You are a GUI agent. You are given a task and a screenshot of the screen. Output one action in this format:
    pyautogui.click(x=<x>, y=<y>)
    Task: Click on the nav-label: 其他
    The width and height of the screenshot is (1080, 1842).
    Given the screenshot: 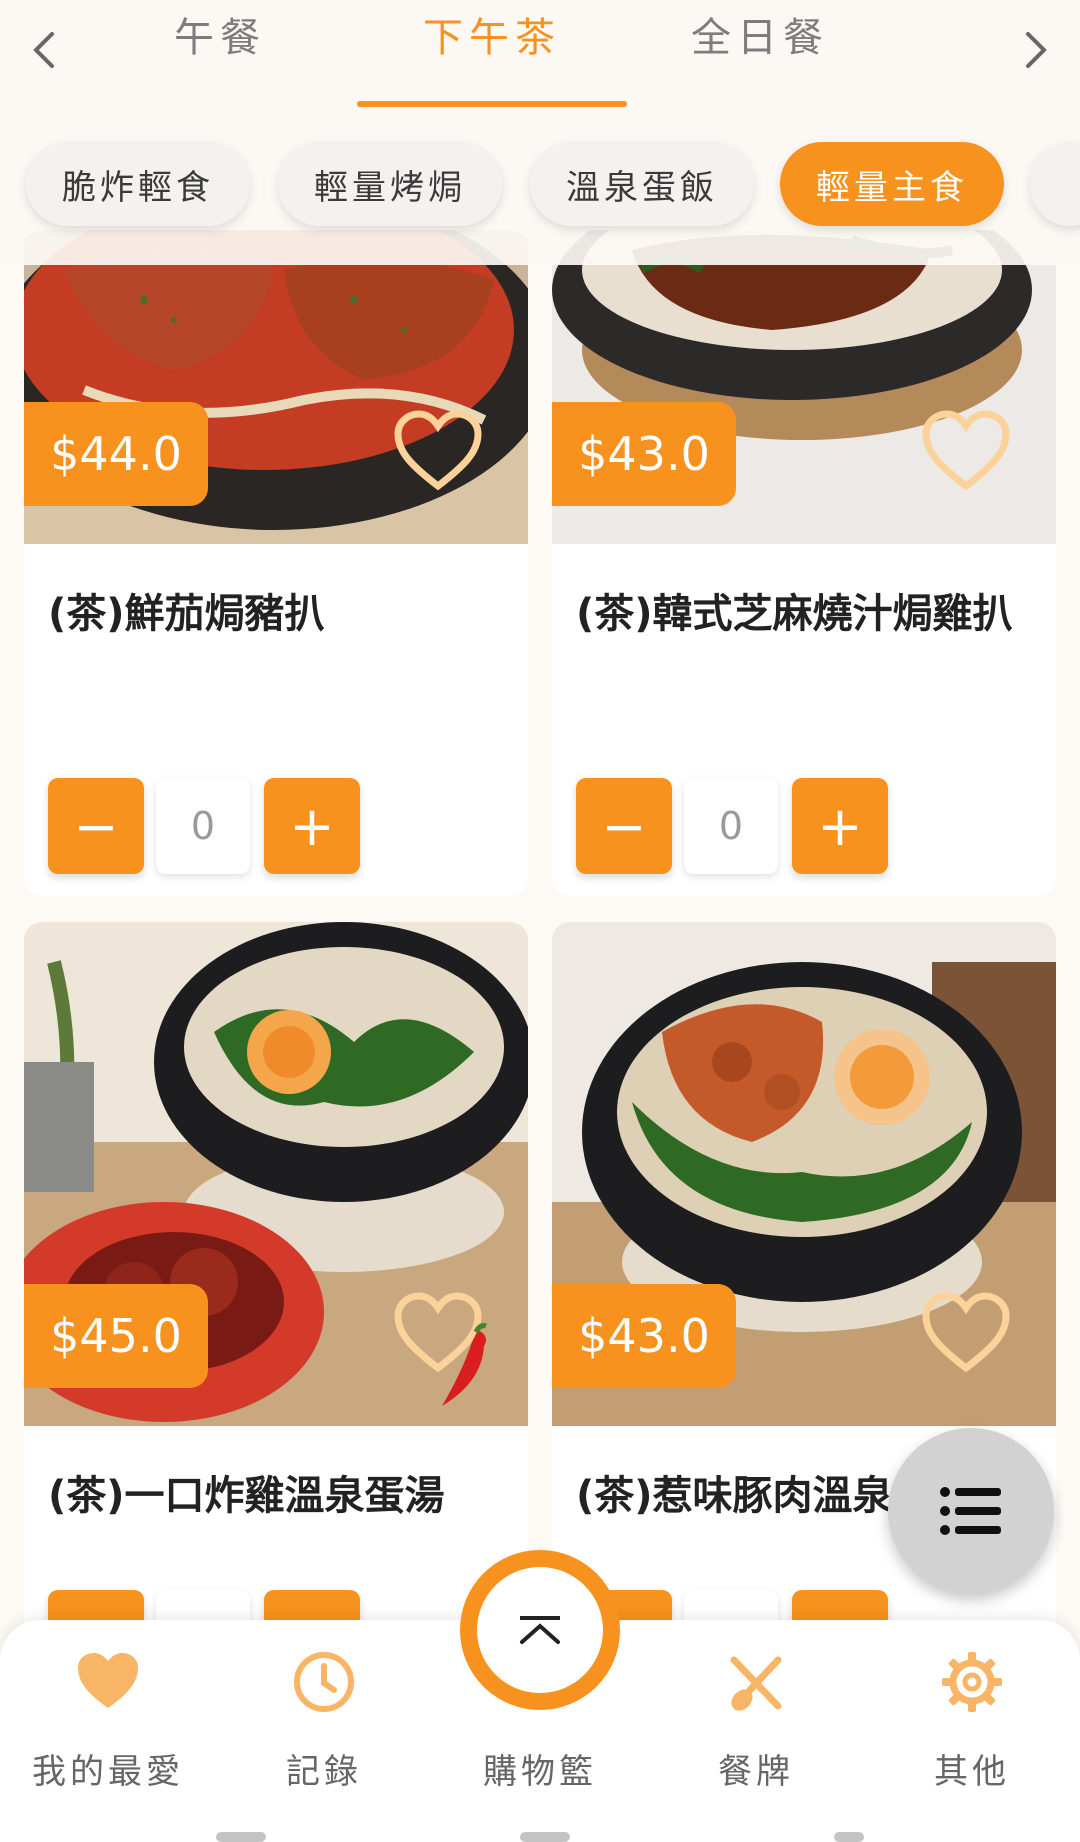 What is the action you would take?
    pyautogui.click(x=972, y=1772)
    